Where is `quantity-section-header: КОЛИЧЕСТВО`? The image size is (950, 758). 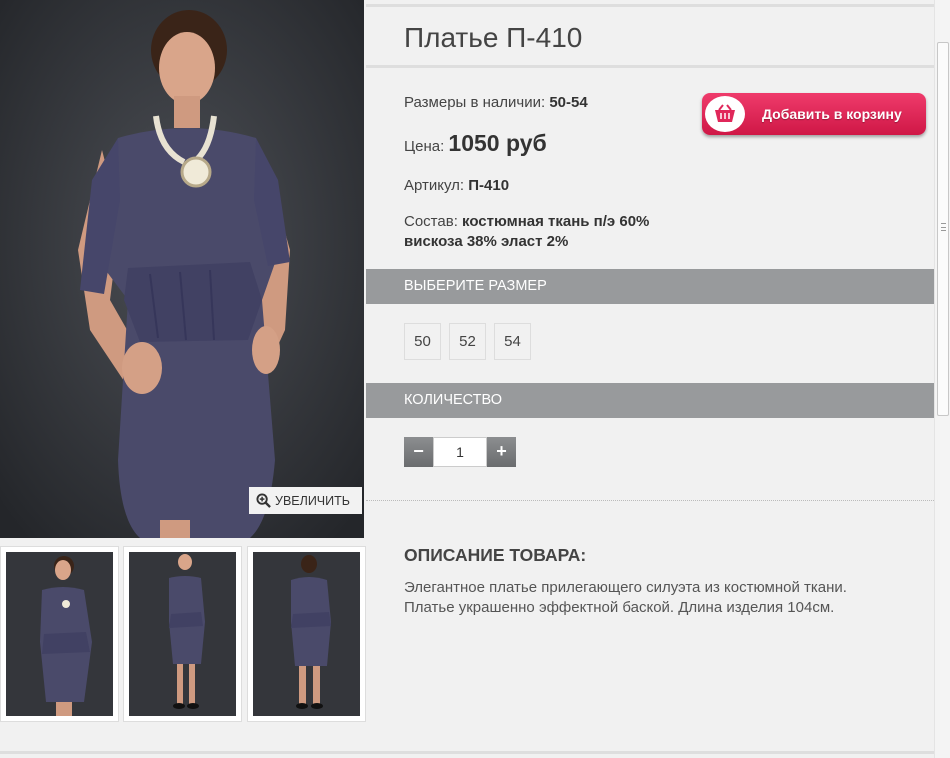
quantity-section-header: КОЛИЧЕСТВО is located at coordinates (650, 400).